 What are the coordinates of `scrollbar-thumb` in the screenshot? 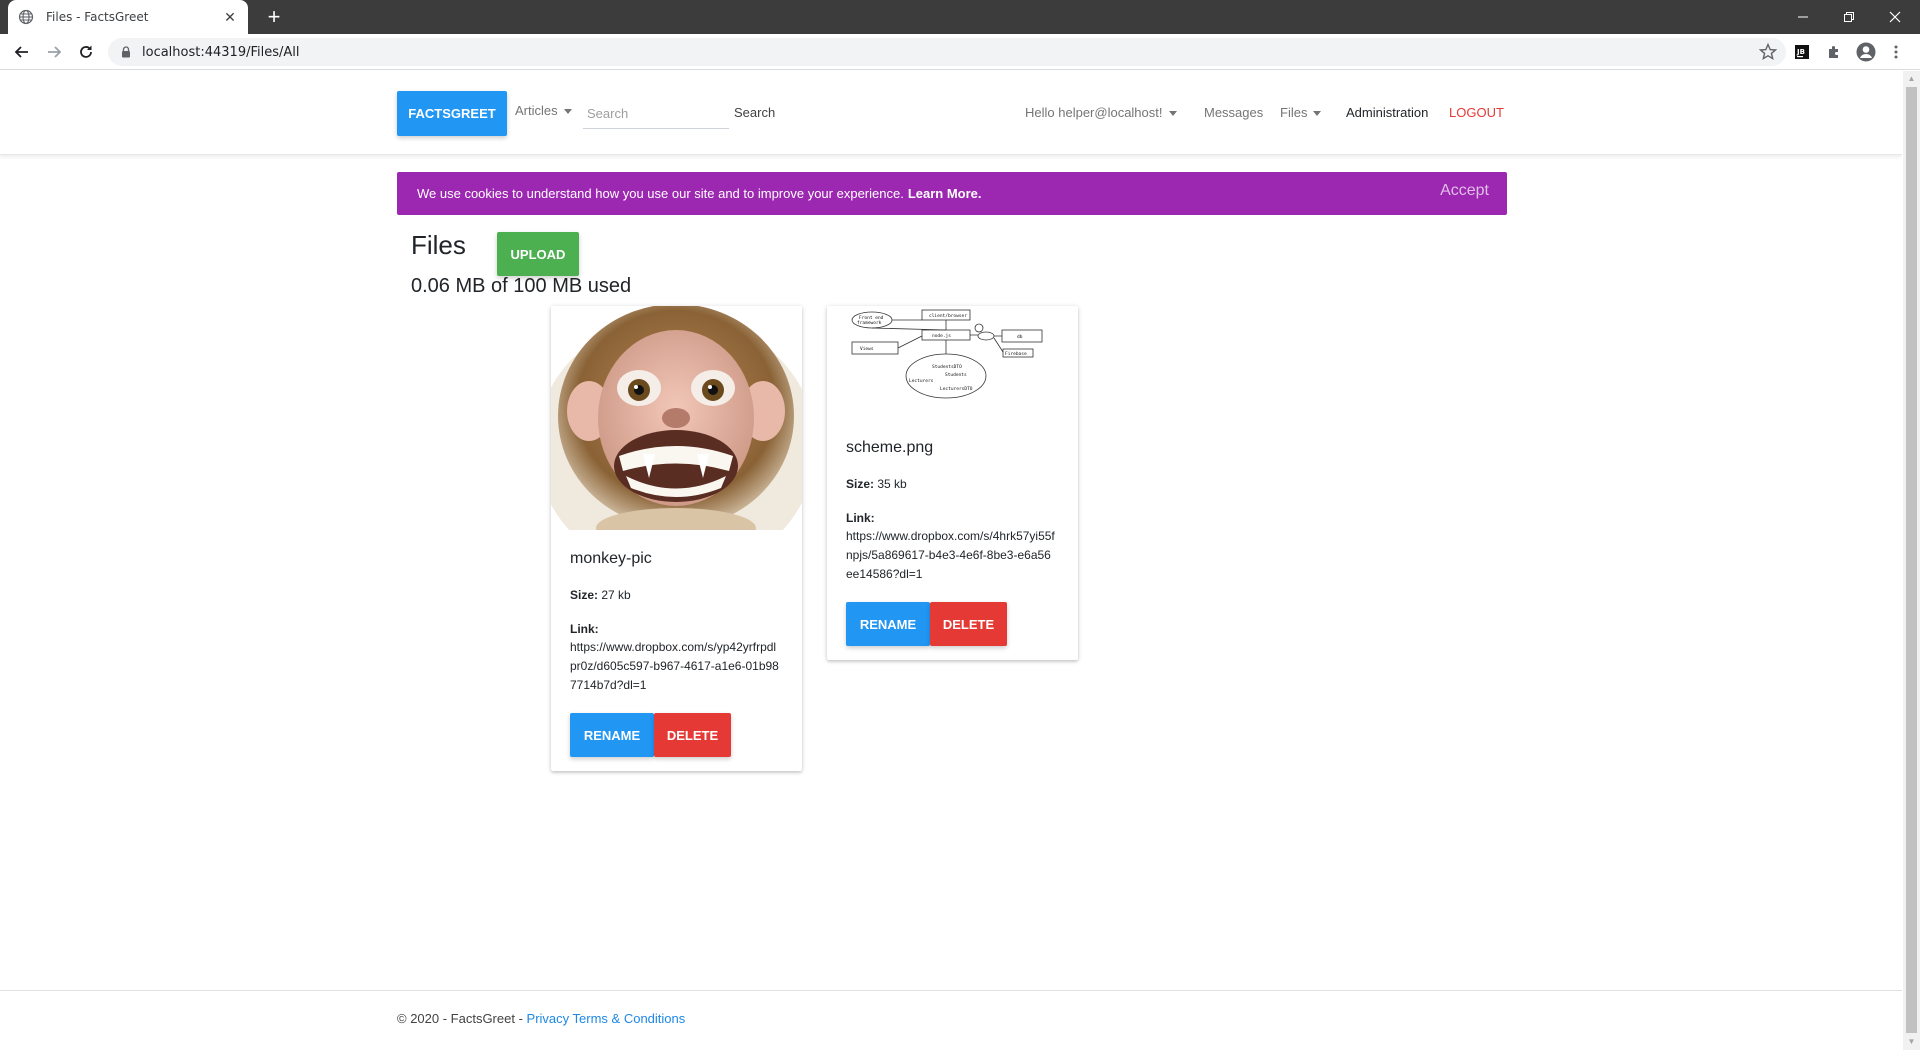 It's located at (1911, 560).